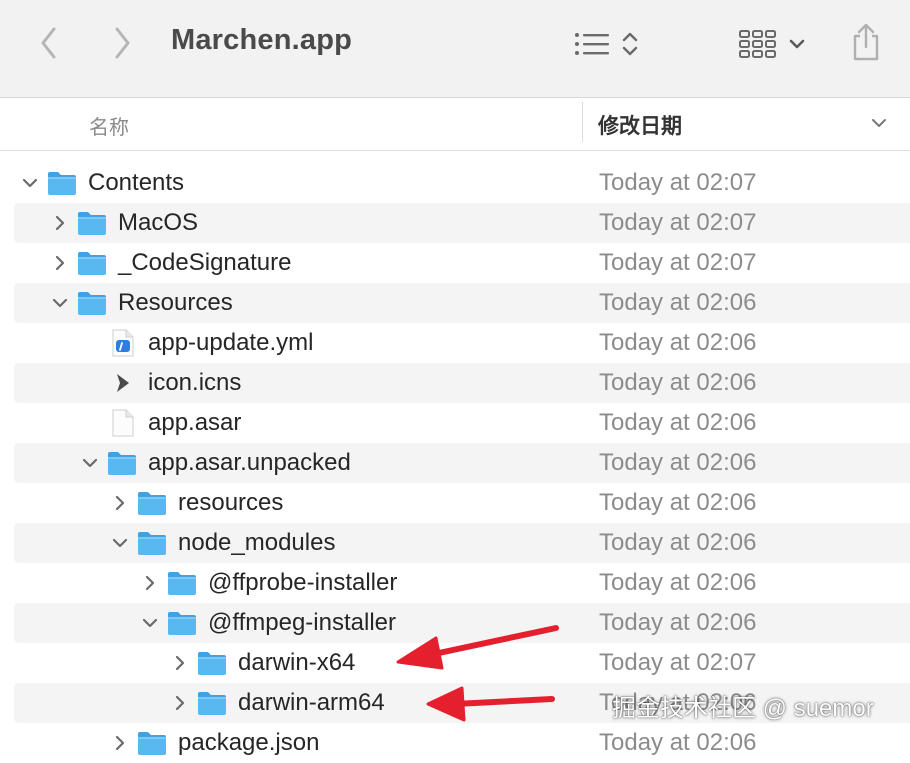  I want to click on group-button, so click(772, 44).